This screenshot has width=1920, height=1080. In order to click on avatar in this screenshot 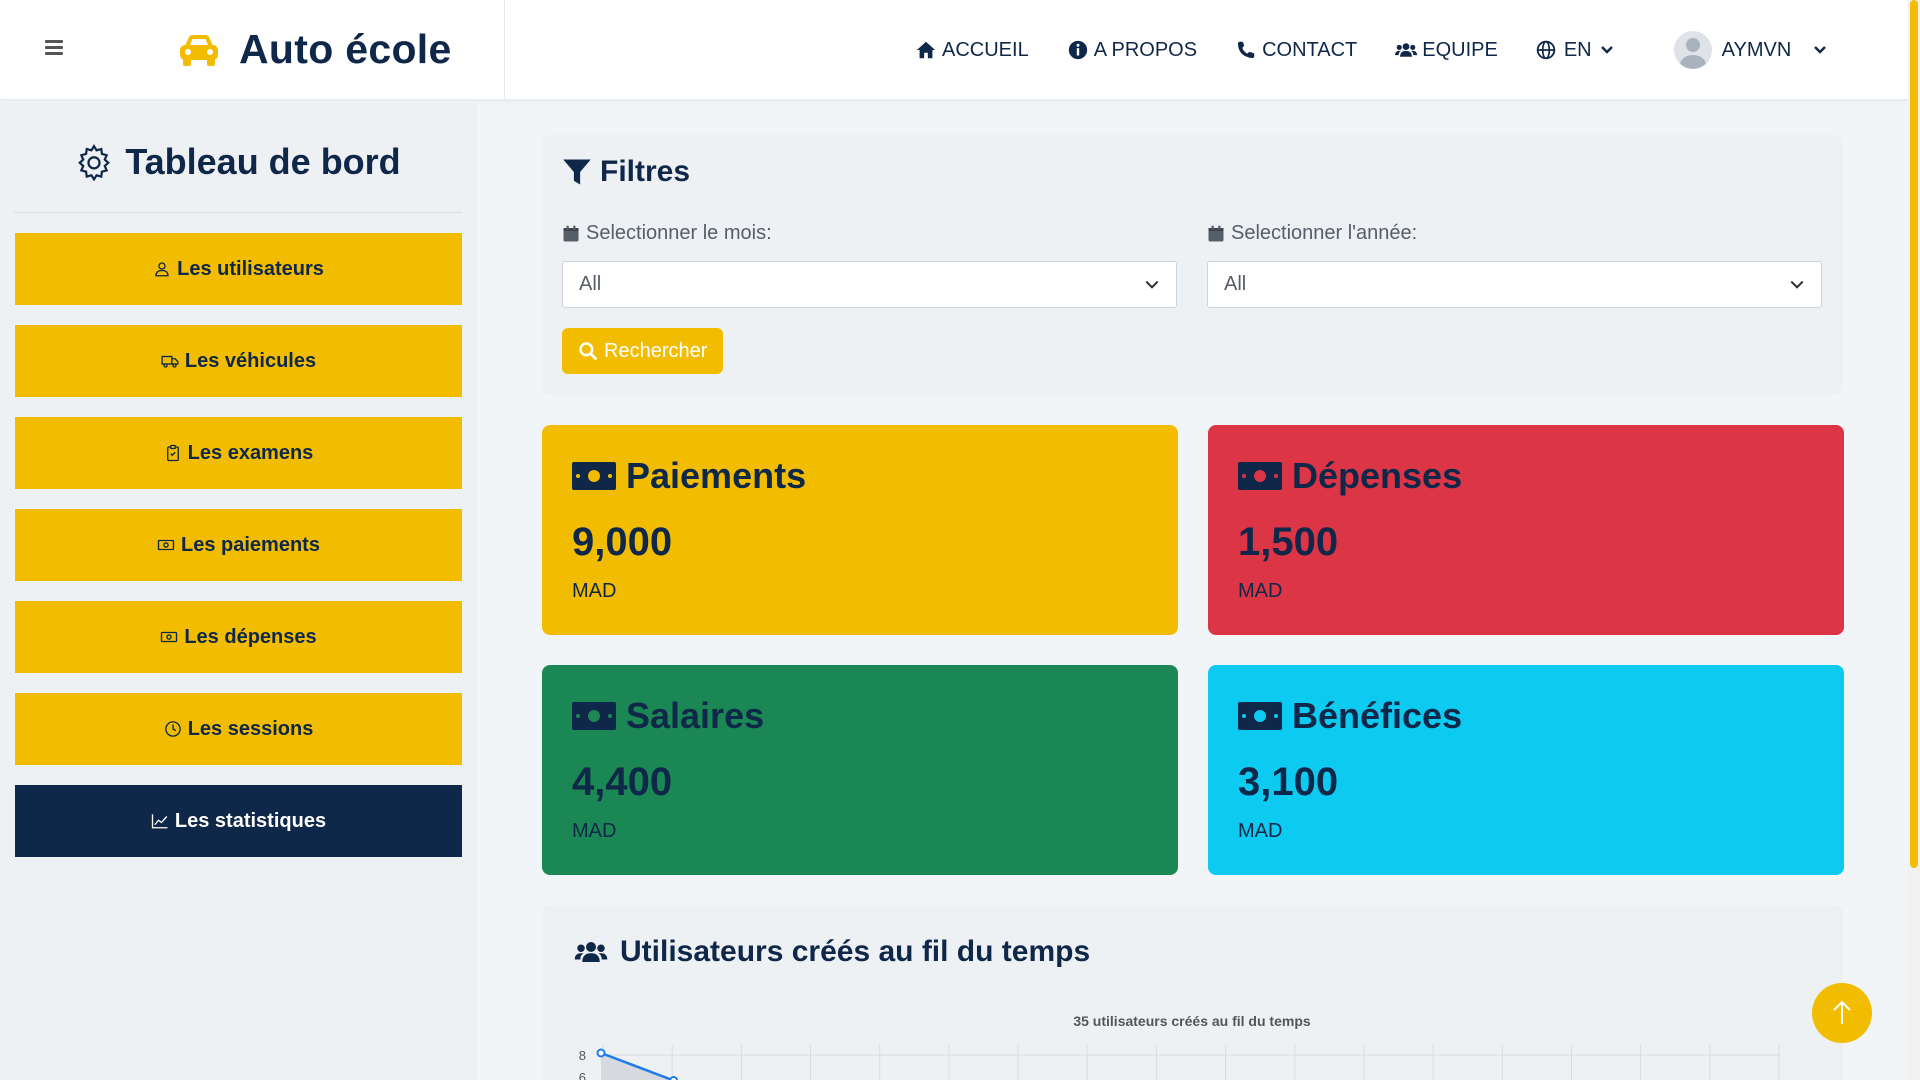, I will do `click(1692, 50)`.